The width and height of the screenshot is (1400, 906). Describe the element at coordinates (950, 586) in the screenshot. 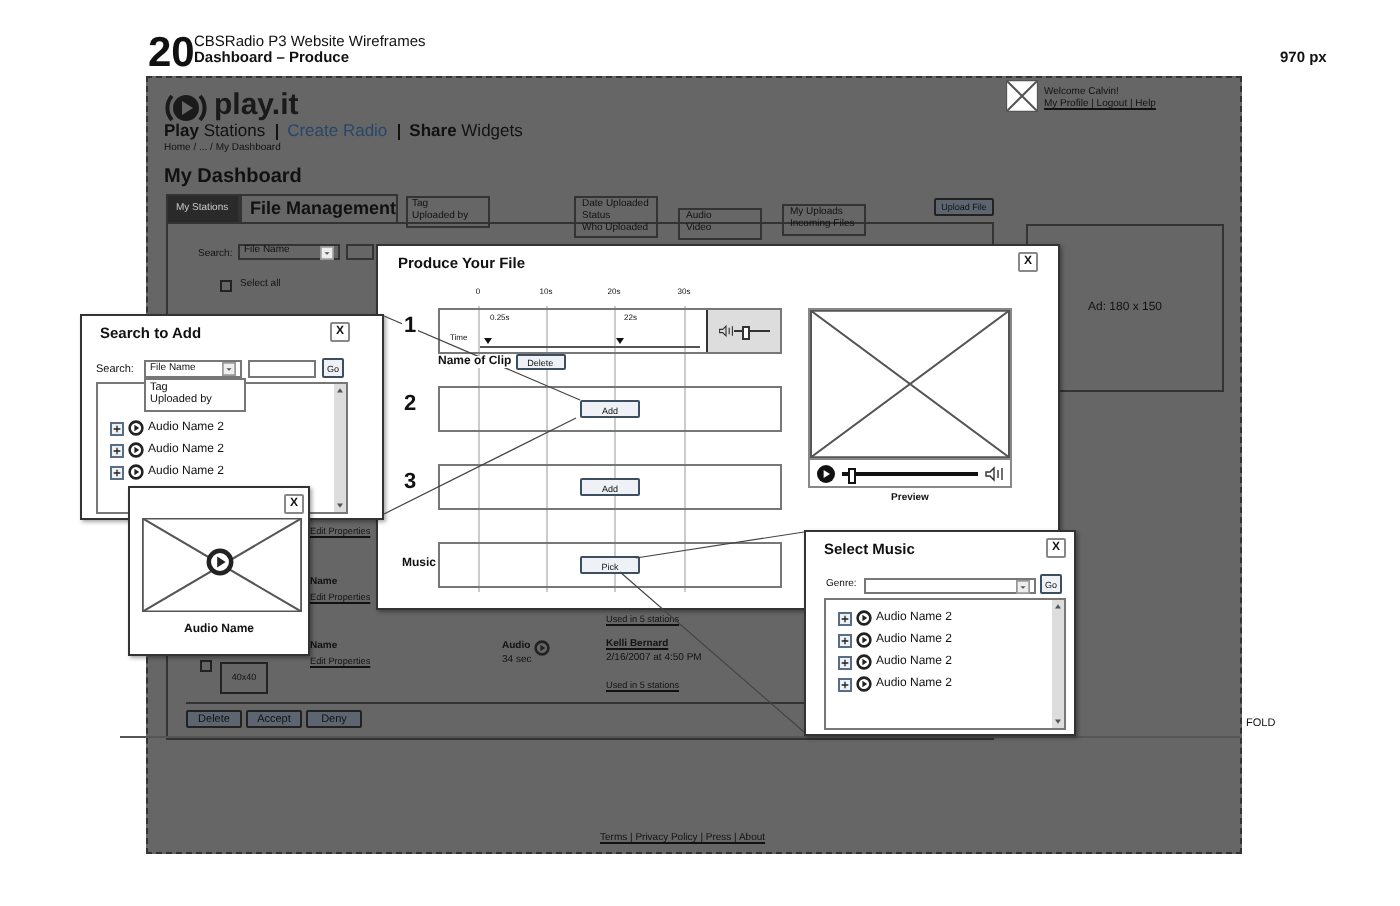

I see `genre-select` at that location.